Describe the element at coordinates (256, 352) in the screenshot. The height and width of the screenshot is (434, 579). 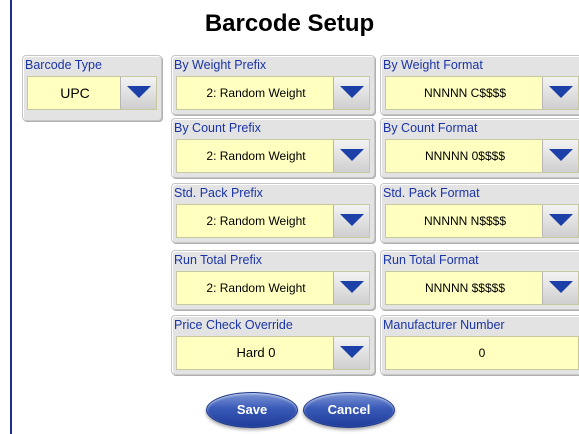
I see `price-check-override-value: Hard 0` at that location.